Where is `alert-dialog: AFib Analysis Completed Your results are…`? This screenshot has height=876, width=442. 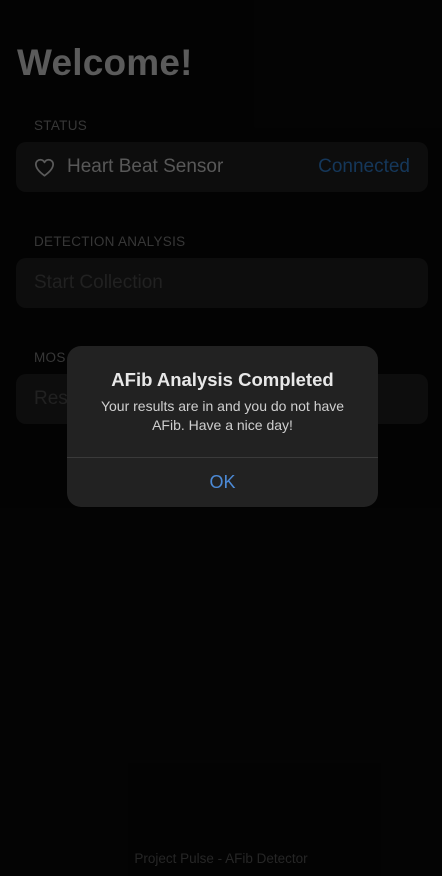
alert-dialog: AFib Analysis Completed Your results are… is located at coordinates (222, 426).